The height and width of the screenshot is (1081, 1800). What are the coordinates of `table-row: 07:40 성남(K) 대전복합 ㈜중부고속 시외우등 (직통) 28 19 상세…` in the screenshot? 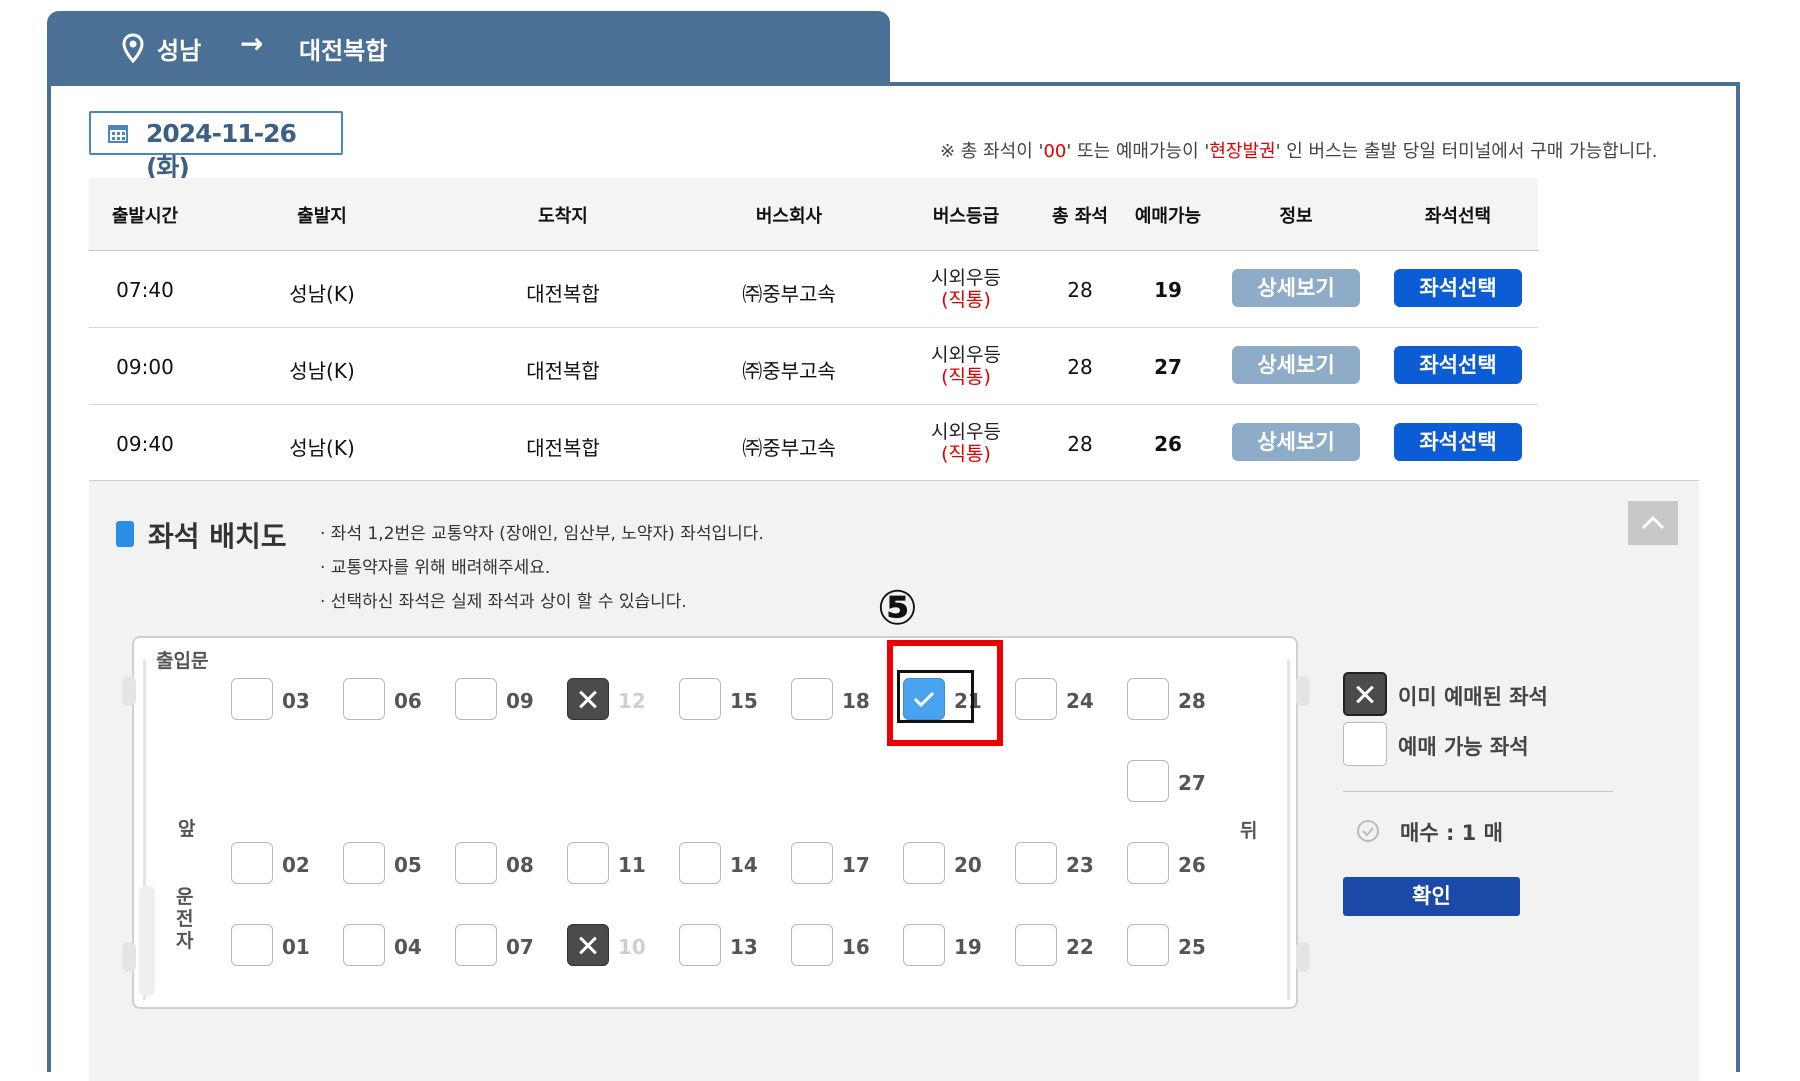 It's located at (813, 289).